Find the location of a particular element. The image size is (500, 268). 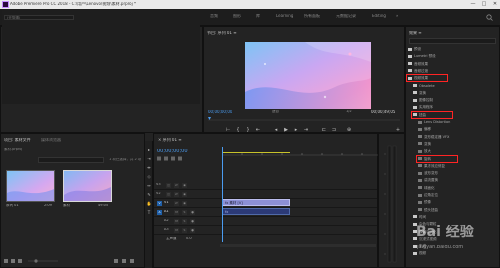

workspace-tab-graphics: 图形 is located at coordinates (237, 16).